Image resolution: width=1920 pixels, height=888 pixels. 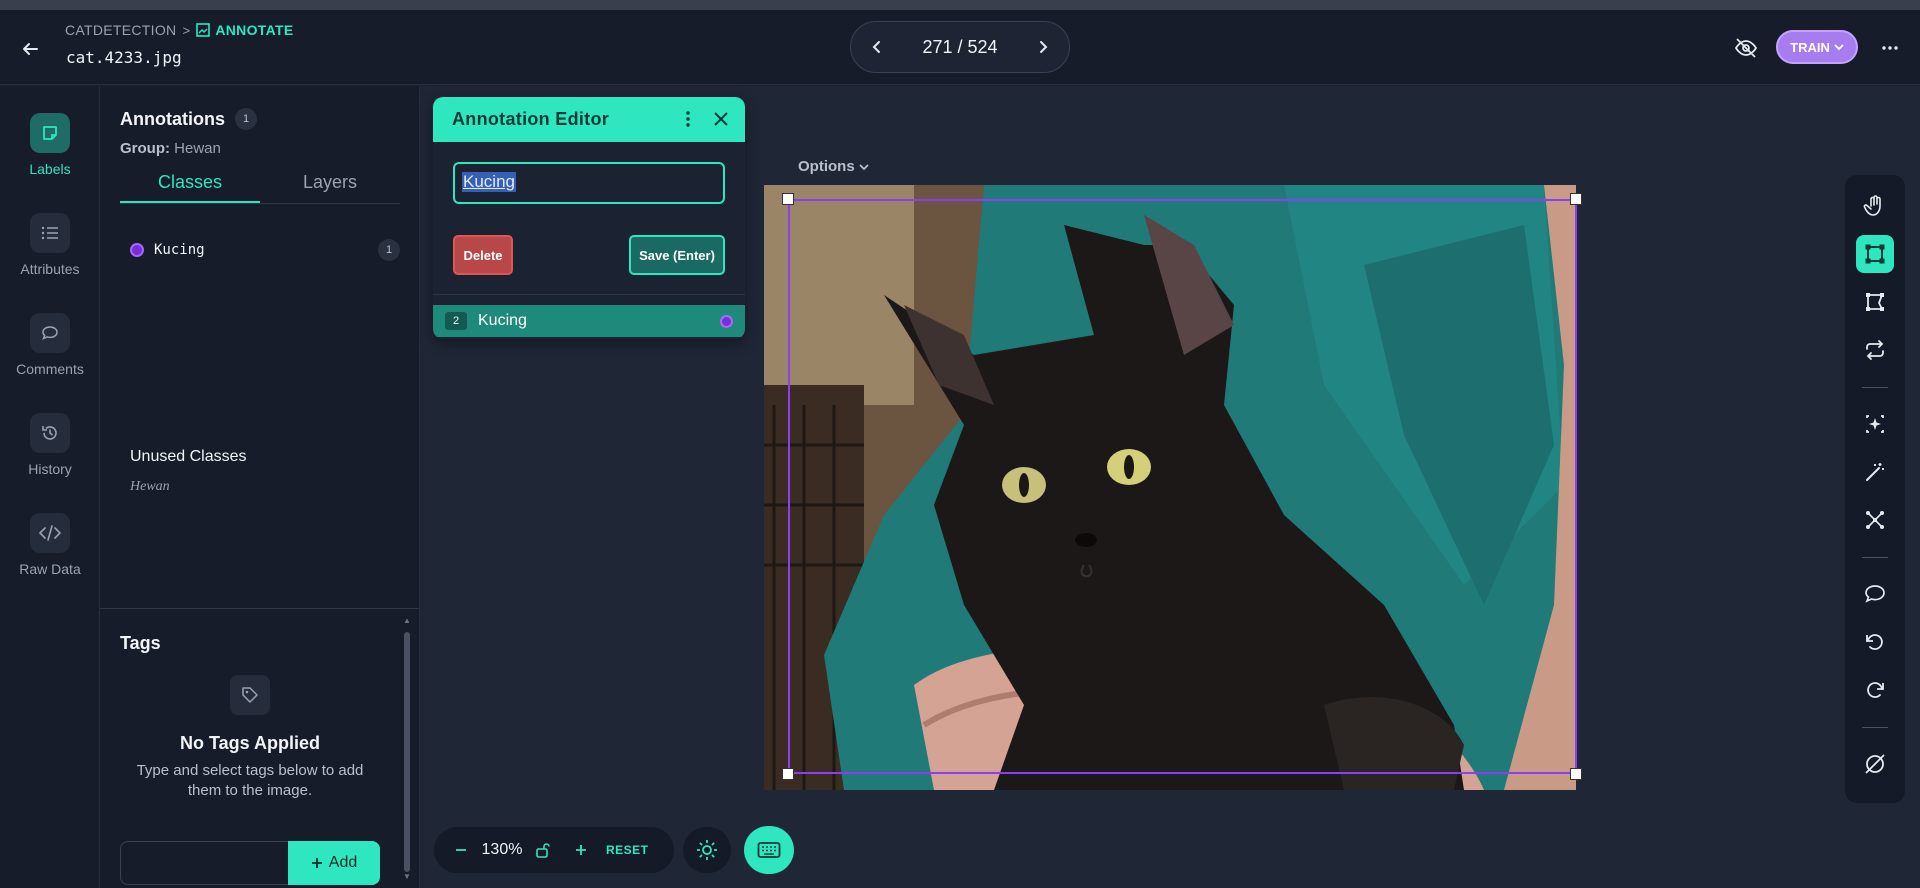 I want to click on smart-select-tool, so click(x=1875, y=424).